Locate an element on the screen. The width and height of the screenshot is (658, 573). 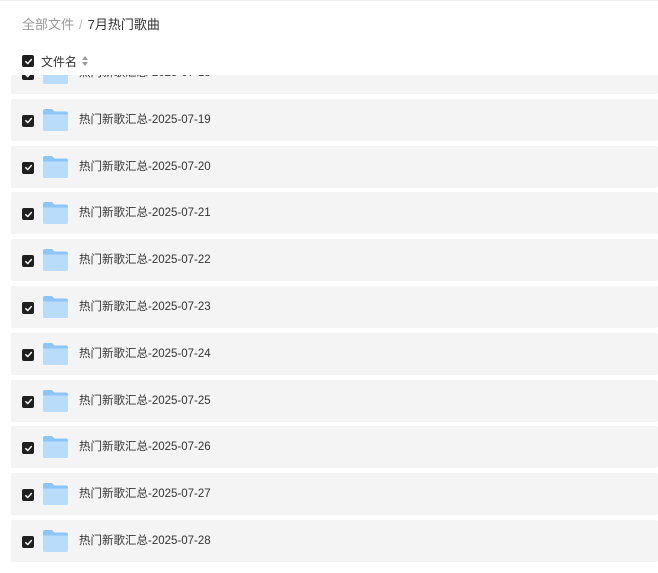
file-name: 热门新歌汇总-2025-07-28 is located at coordinates (145, 541).